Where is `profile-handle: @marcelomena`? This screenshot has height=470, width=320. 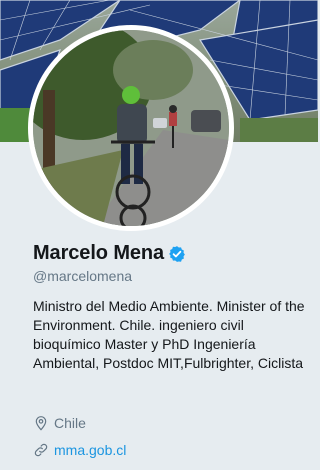 profile-handle: @marcelomena is located at coordinates (82, 276).